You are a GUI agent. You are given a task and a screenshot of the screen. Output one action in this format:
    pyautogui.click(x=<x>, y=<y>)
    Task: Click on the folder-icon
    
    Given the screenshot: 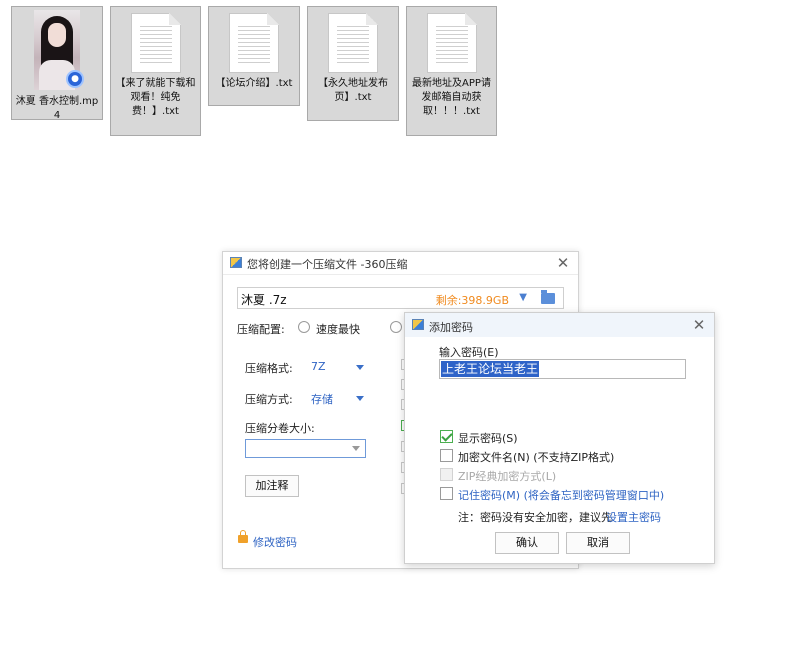 What is the action you would take?
    pyautogui.click(x=548, y=297)
    